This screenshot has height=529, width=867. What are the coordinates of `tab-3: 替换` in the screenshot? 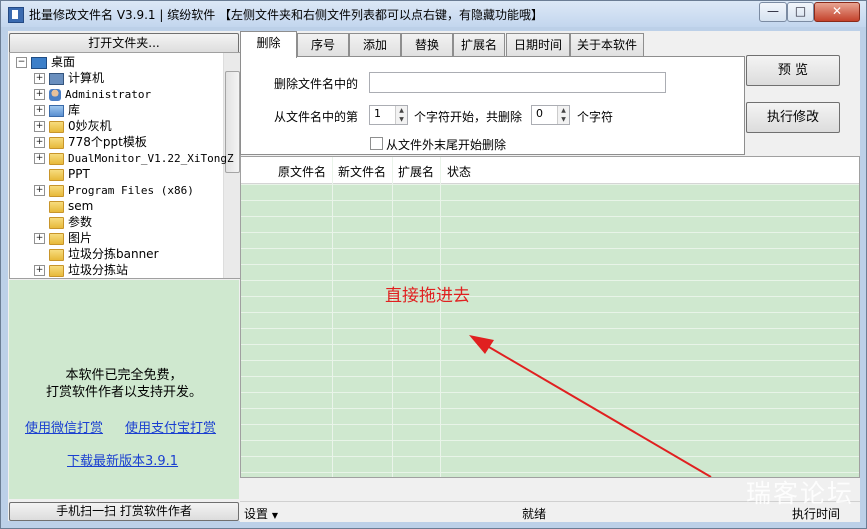 It's located at (427, 44).